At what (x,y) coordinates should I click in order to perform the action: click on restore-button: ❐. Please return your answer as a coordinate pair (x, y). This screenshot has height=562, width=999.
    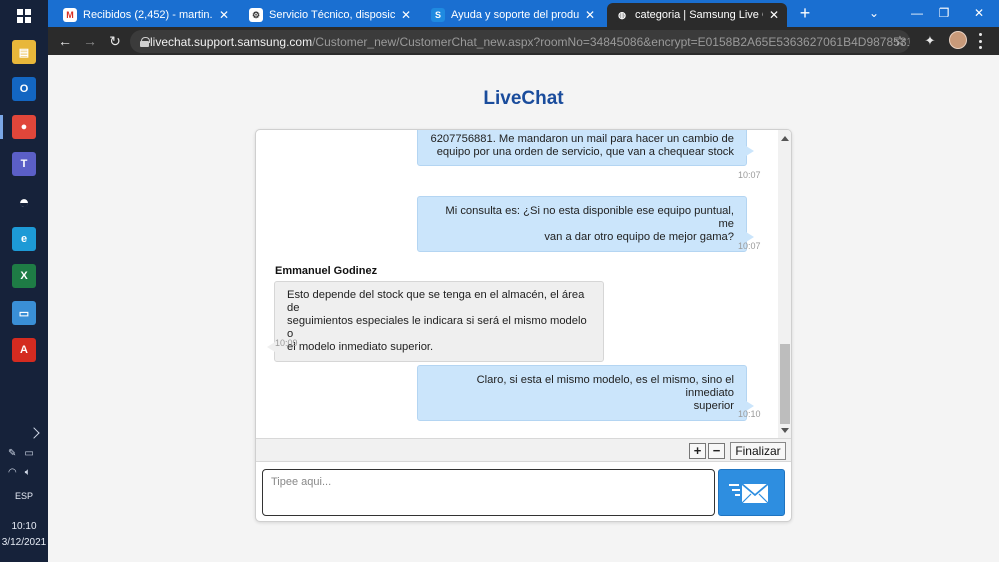
    Looking at the image, I should click on (944, 13).